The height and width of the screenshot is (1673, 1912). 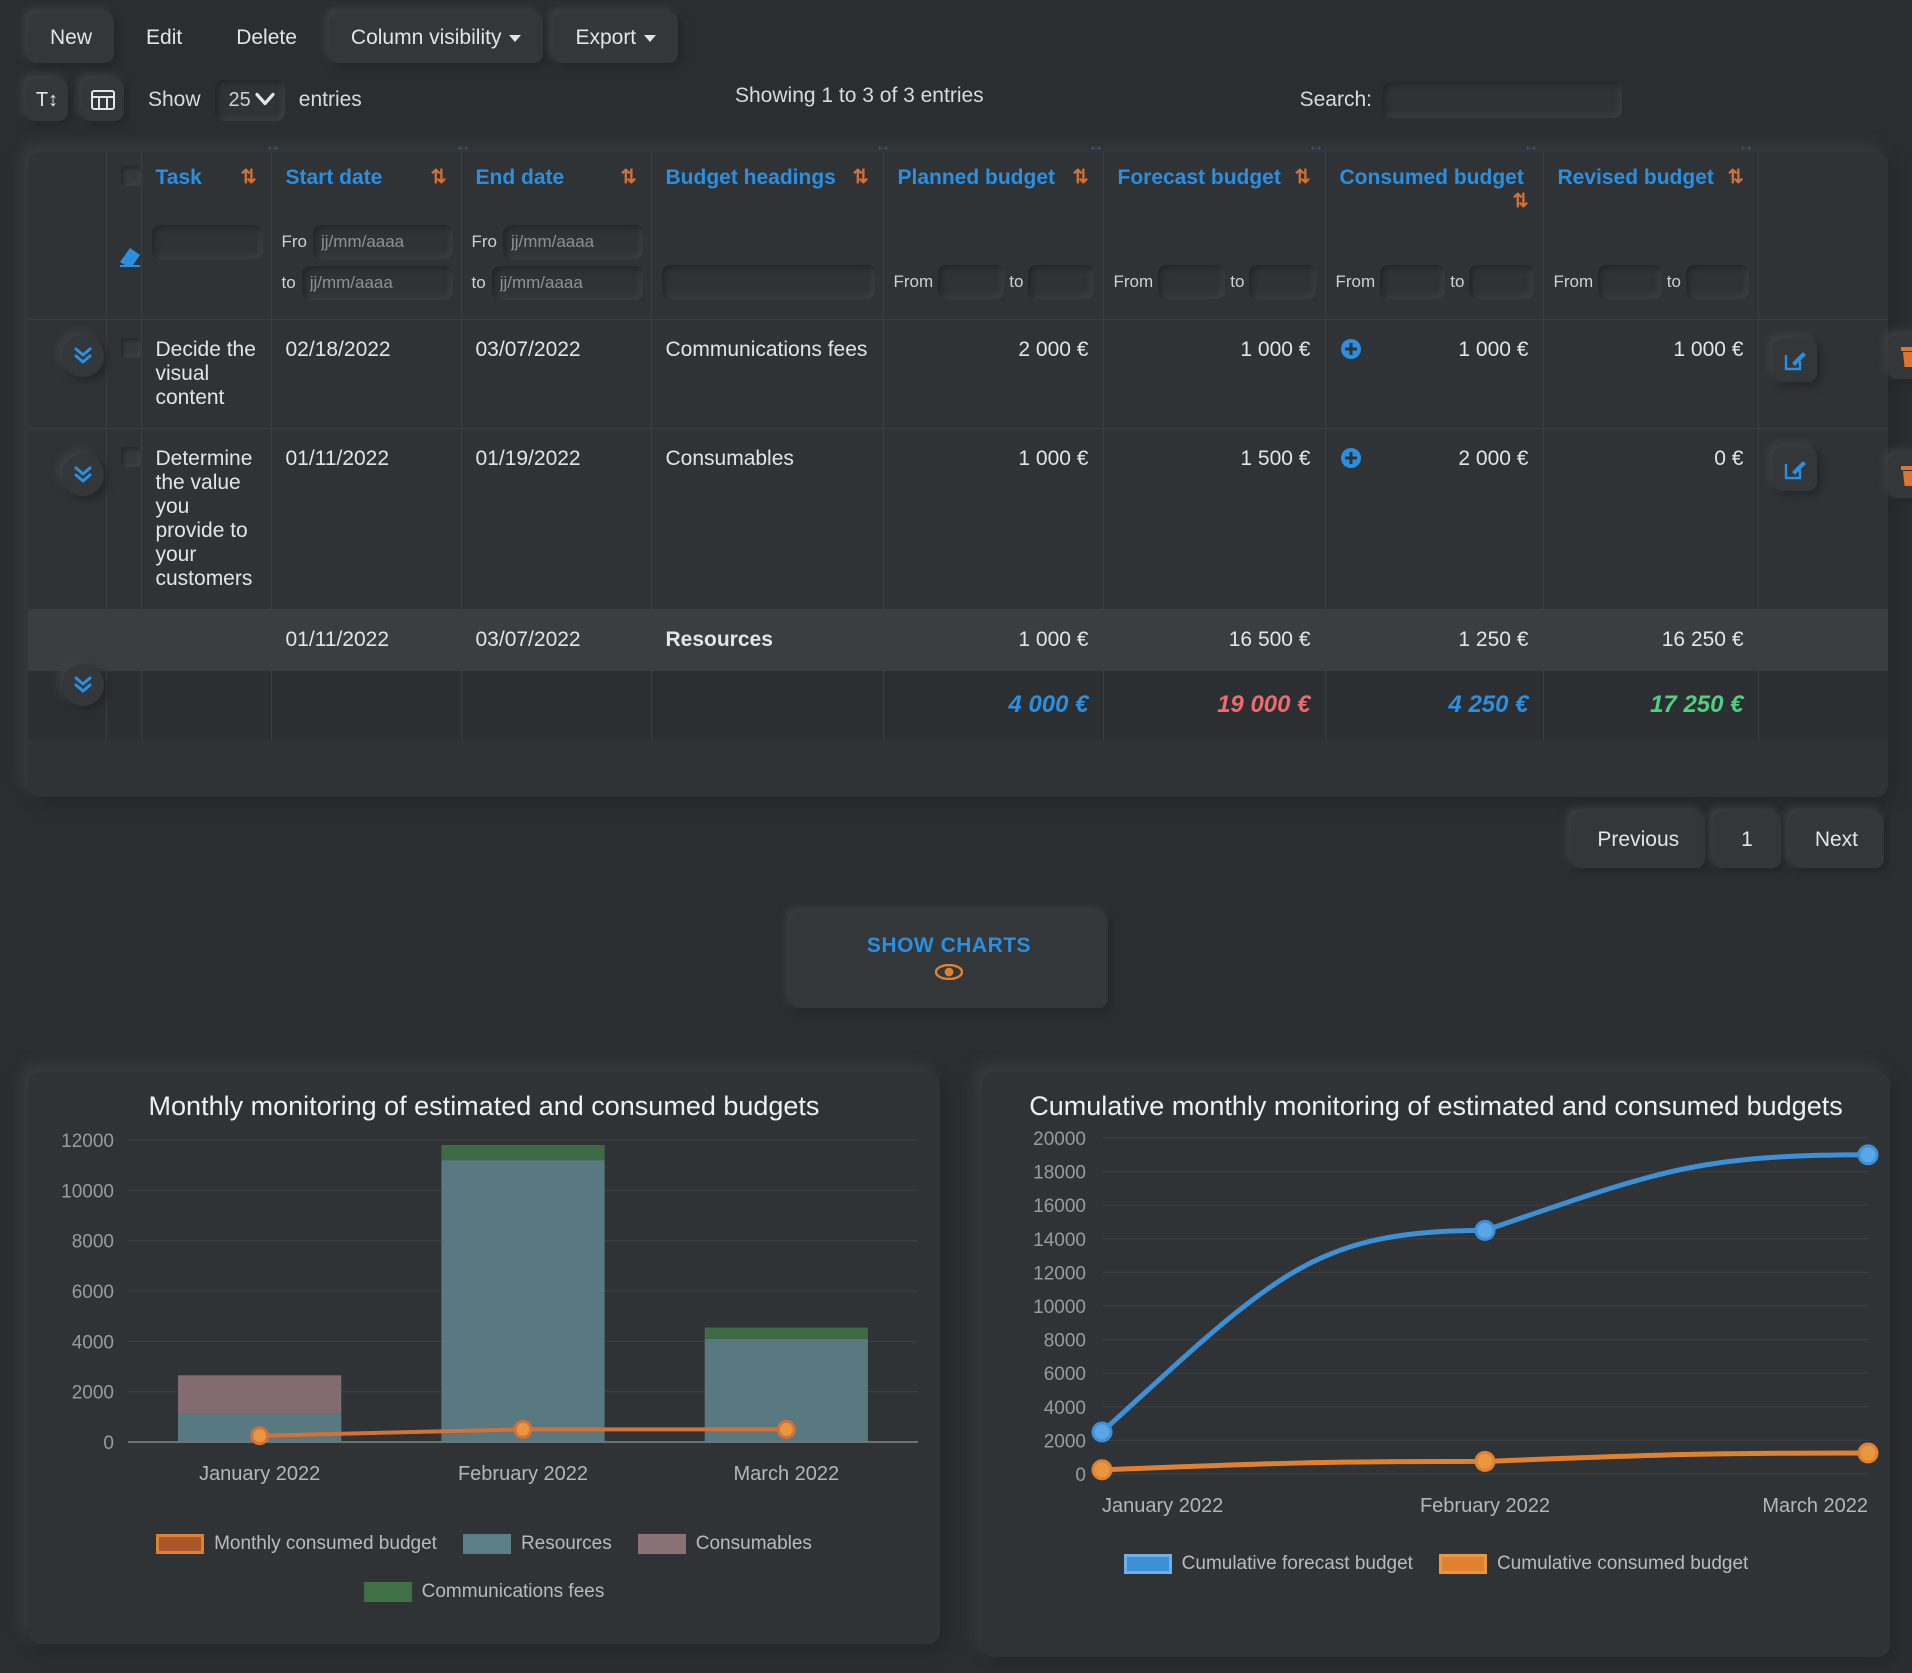 What do you see at coordinates (206, 186) in the screenshot?
I see `column-header-task: Task ⇅` at bounding box center [206, 186].